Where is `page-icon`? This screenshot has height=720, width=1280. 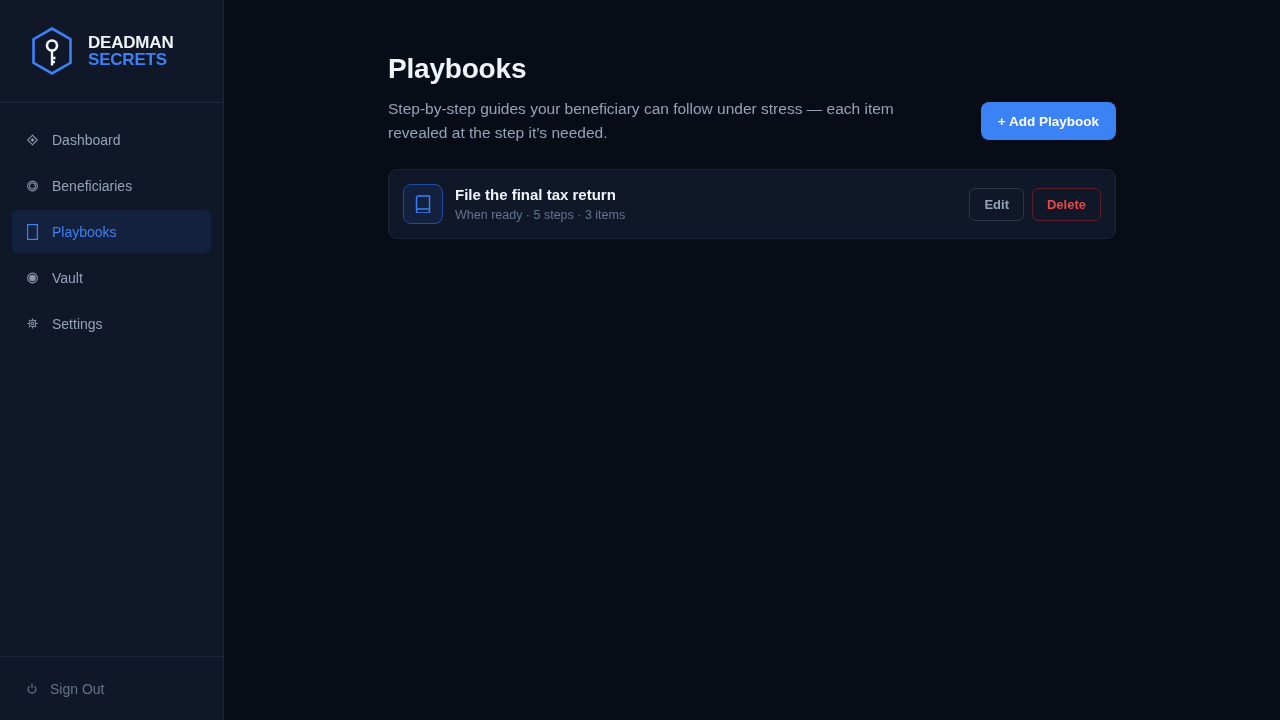
page-icon is located at coordinates (32, 231).